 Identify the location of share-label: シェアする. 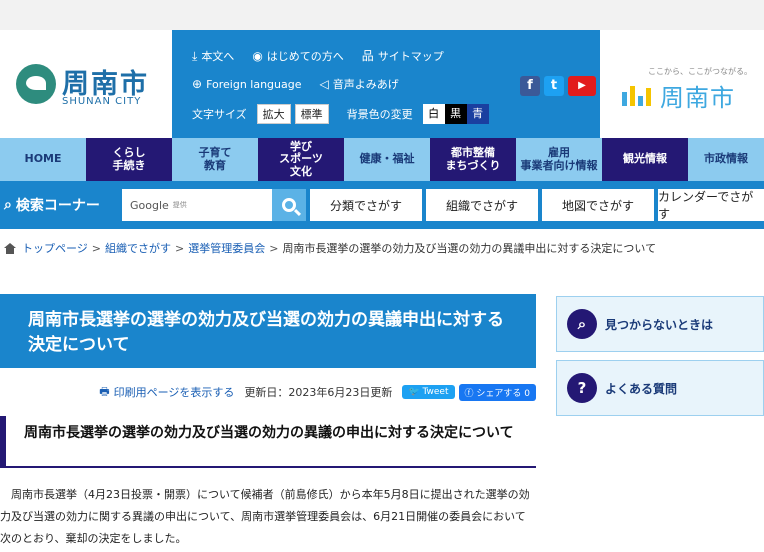
(499, 393).